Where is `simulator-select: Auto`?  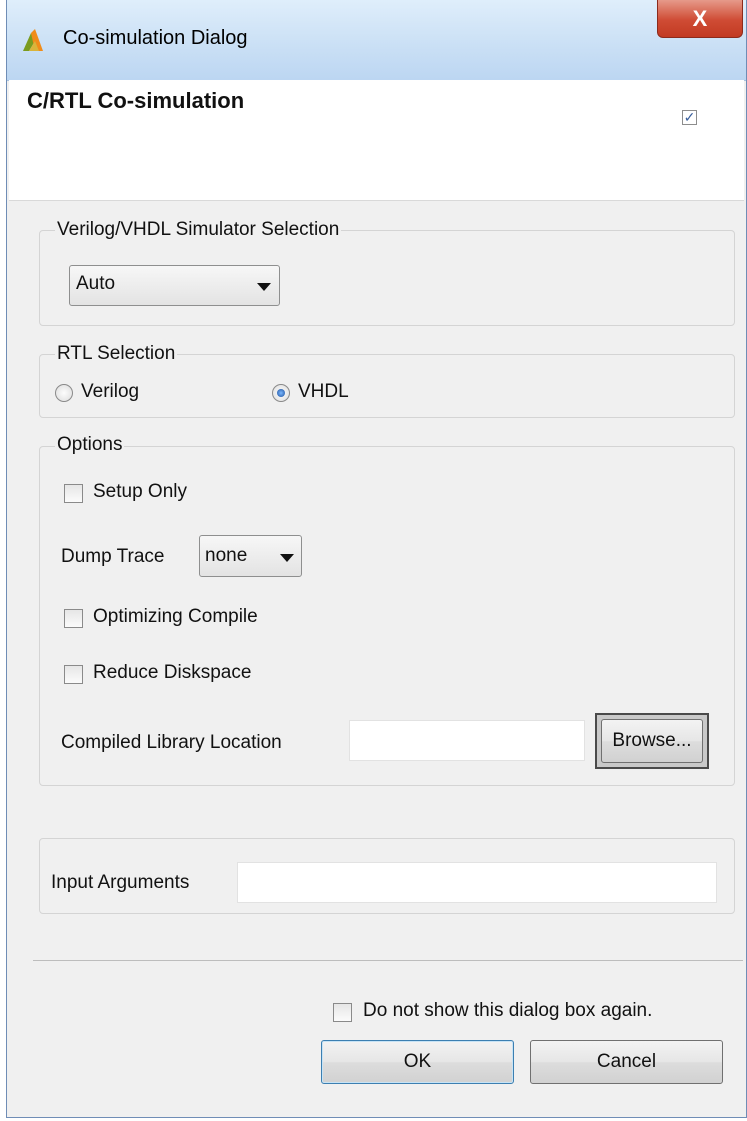 simulator-select: Auto is located at coordinates (174, 285).